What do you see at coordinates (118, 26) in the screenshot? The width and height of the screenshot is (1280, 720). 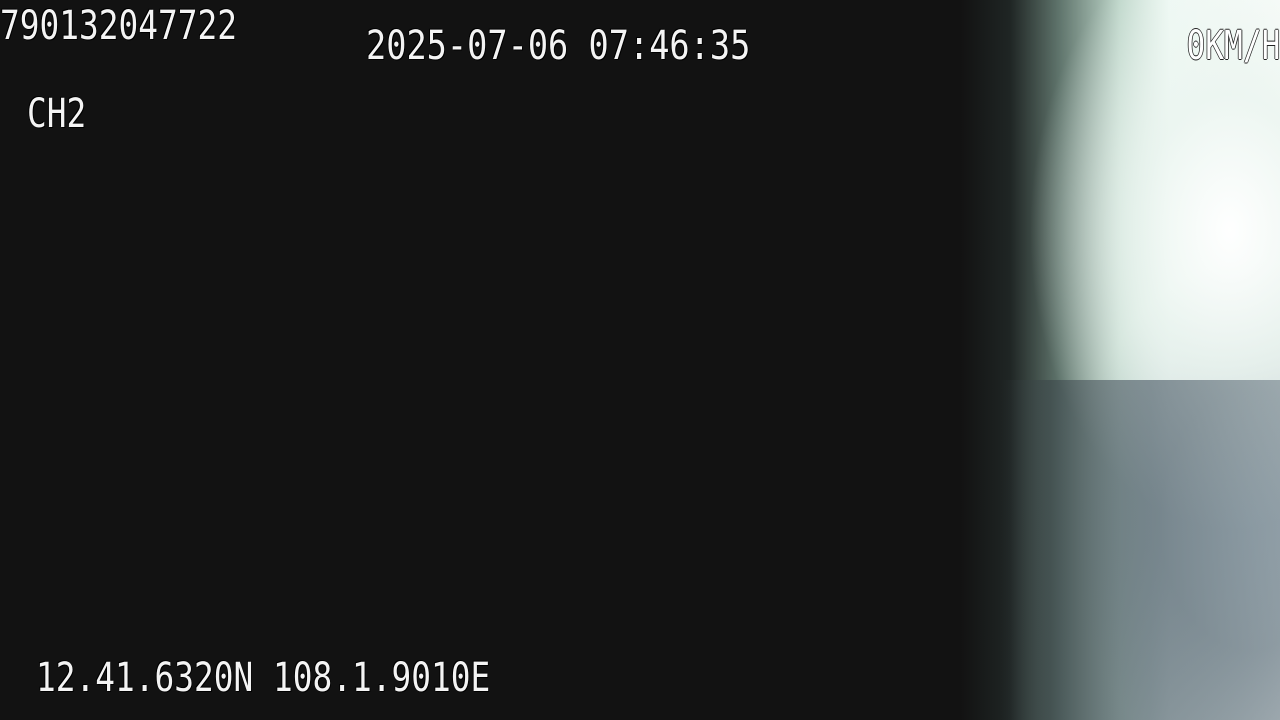 I see `device-id-label: 790132047722` at bounding box center [118, 26].